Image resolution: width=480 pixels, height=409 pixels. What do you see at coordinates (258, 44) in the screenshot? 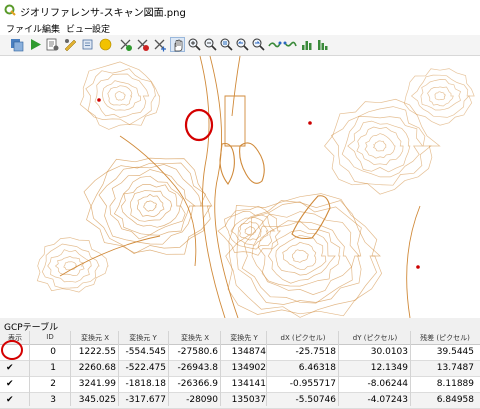
I see `zoom-next-icon` at bounding box center [258, 44].